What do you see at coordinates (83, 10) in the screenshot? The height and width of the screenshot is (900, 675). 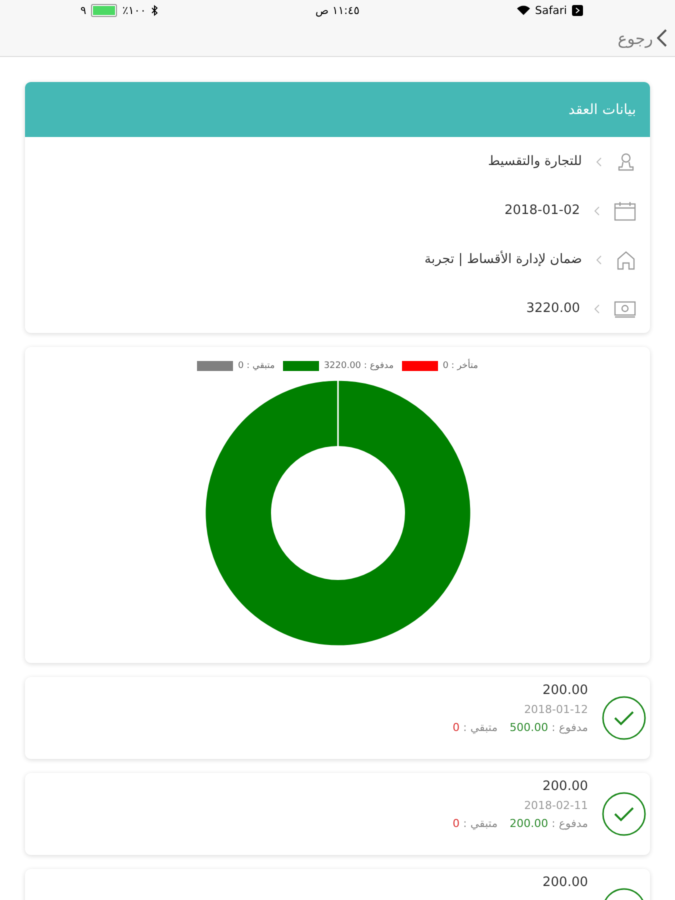 I see `charging-mark: ٩` at bounding box center [83, 10].